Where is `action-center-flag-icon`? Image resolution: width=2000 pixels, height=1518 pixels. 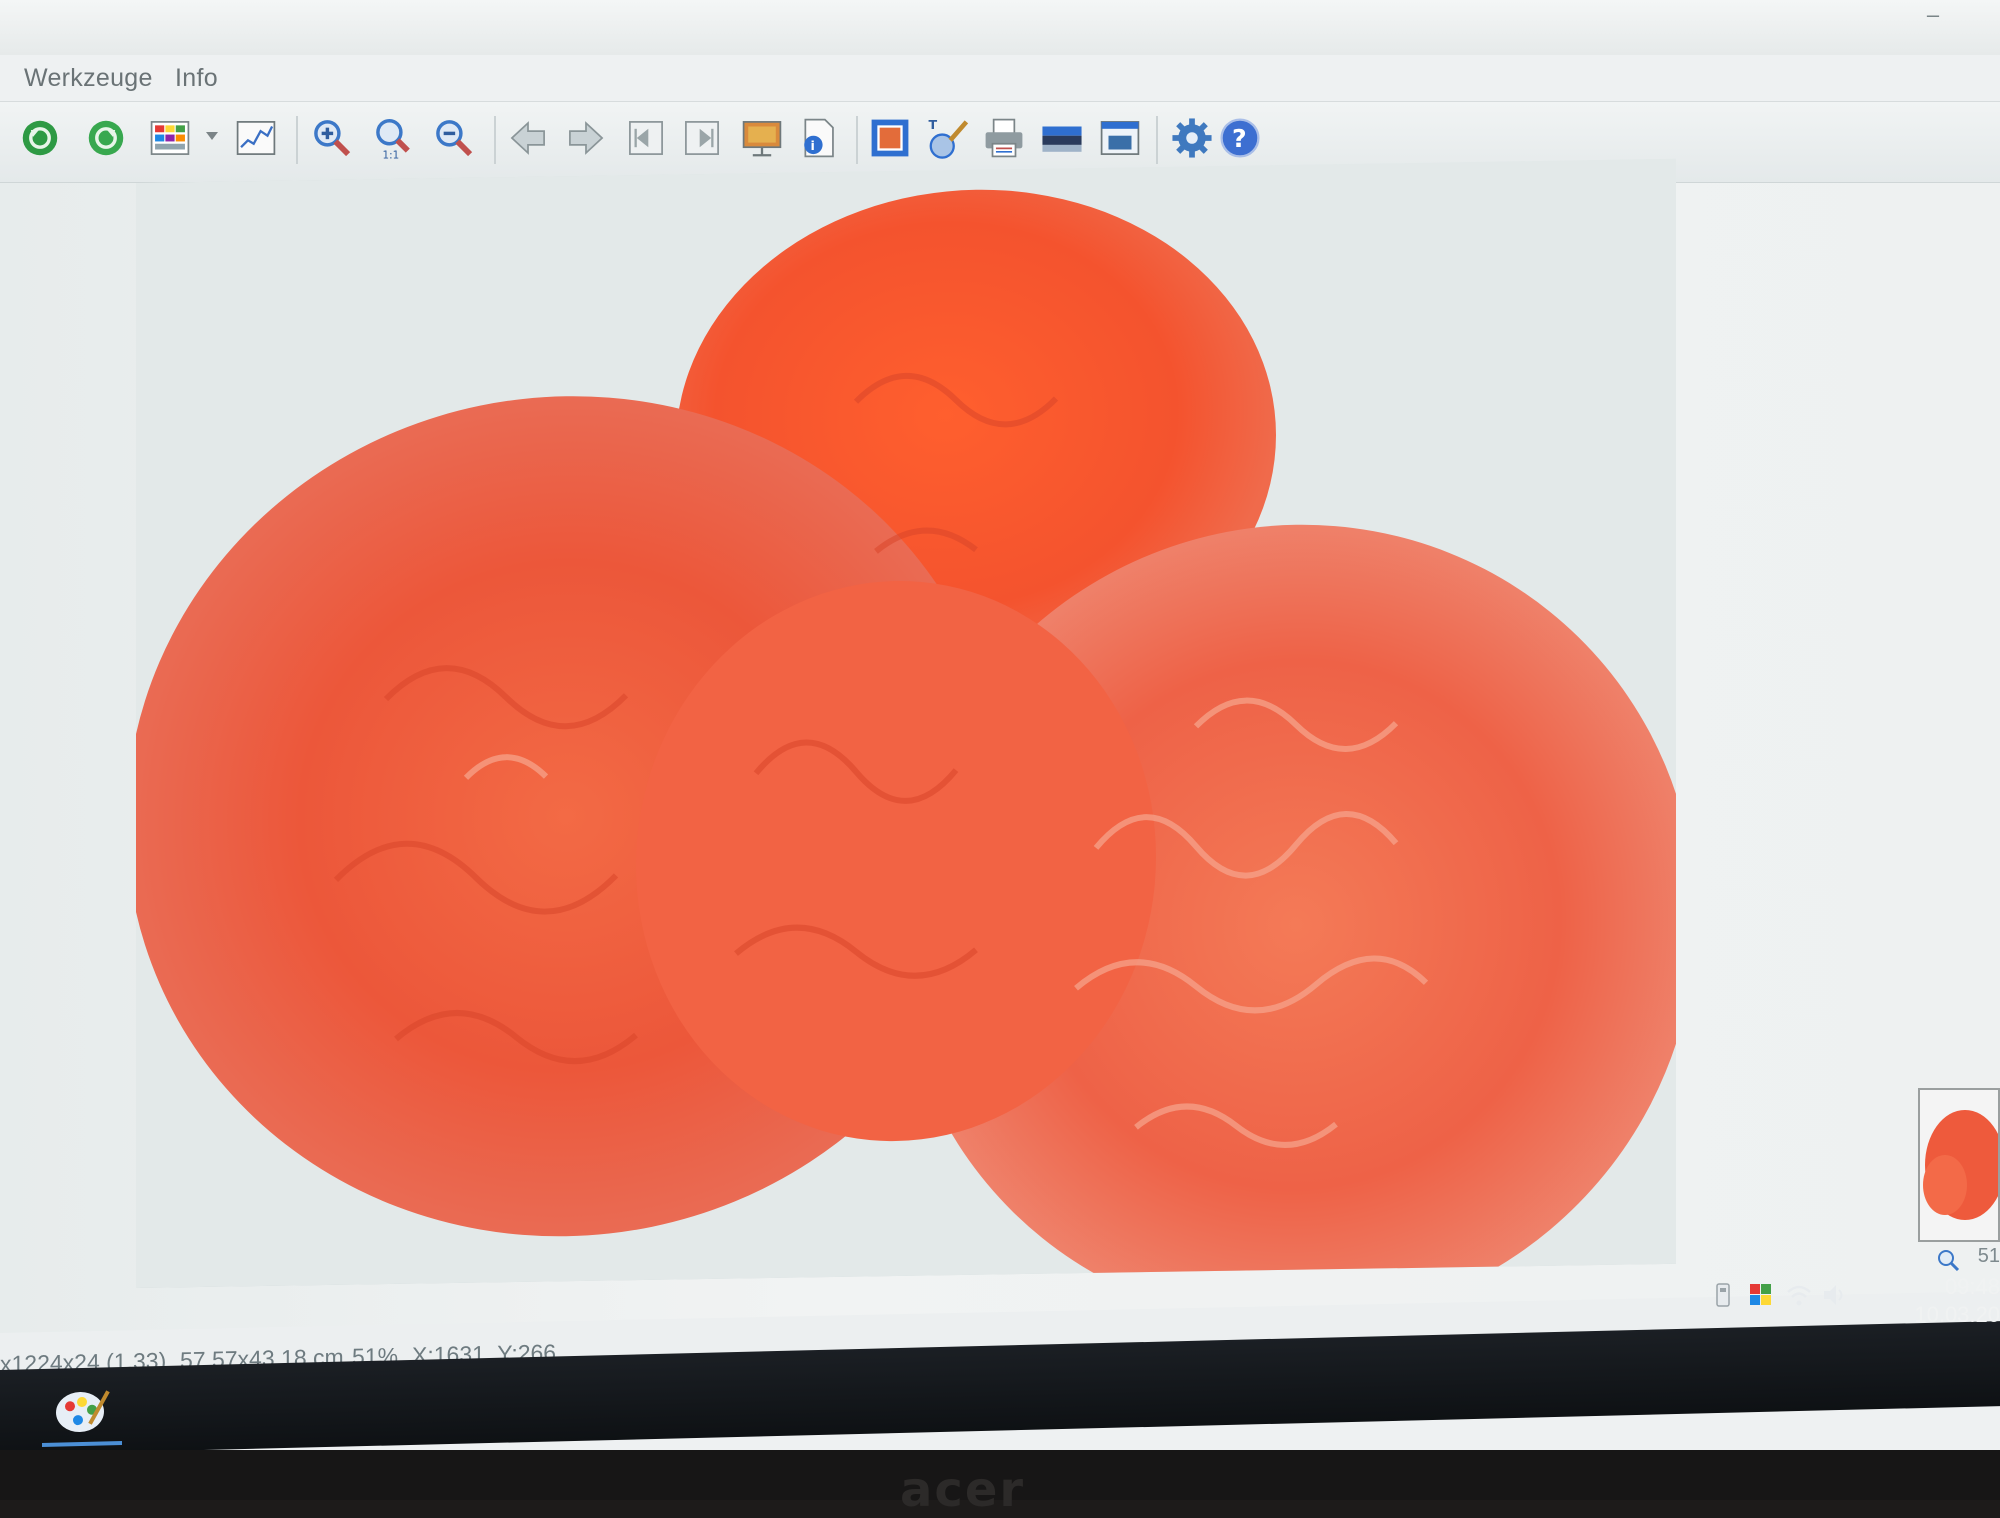
action-center-flag-icon is located at coordinates (1761, 1295).